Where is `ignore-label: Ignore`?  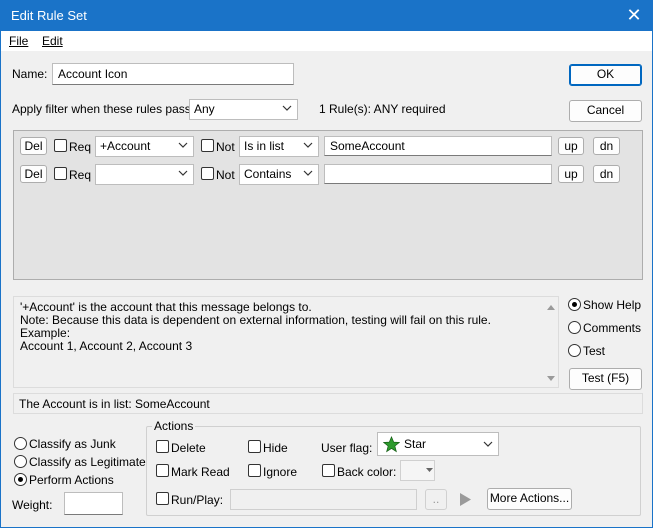
ignore-label: Ignore is located at coordinates (280, 472).